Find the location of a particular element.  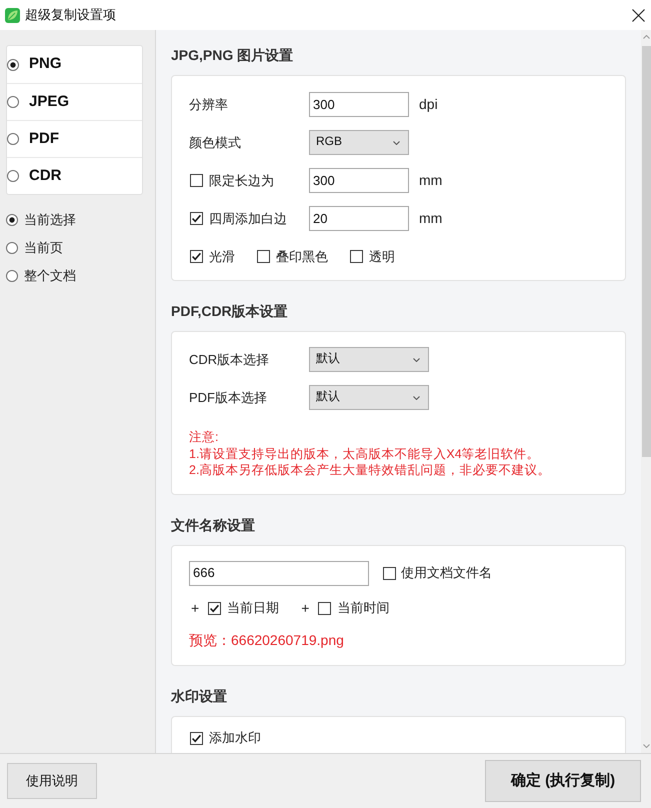

help-button: 使用说明 is located at coordinates (52, 781).